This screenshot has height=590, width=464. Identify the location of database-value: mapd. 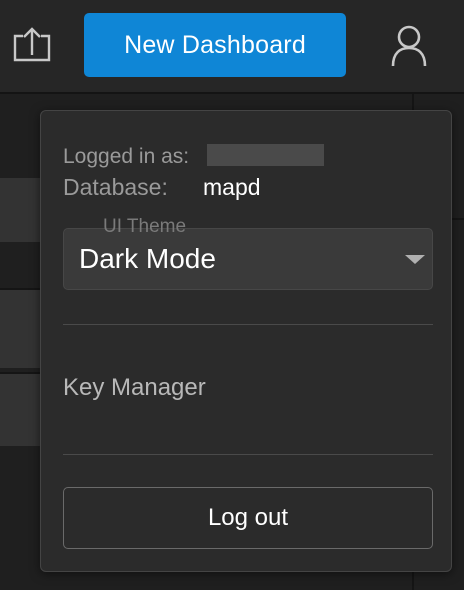
(232, 187).